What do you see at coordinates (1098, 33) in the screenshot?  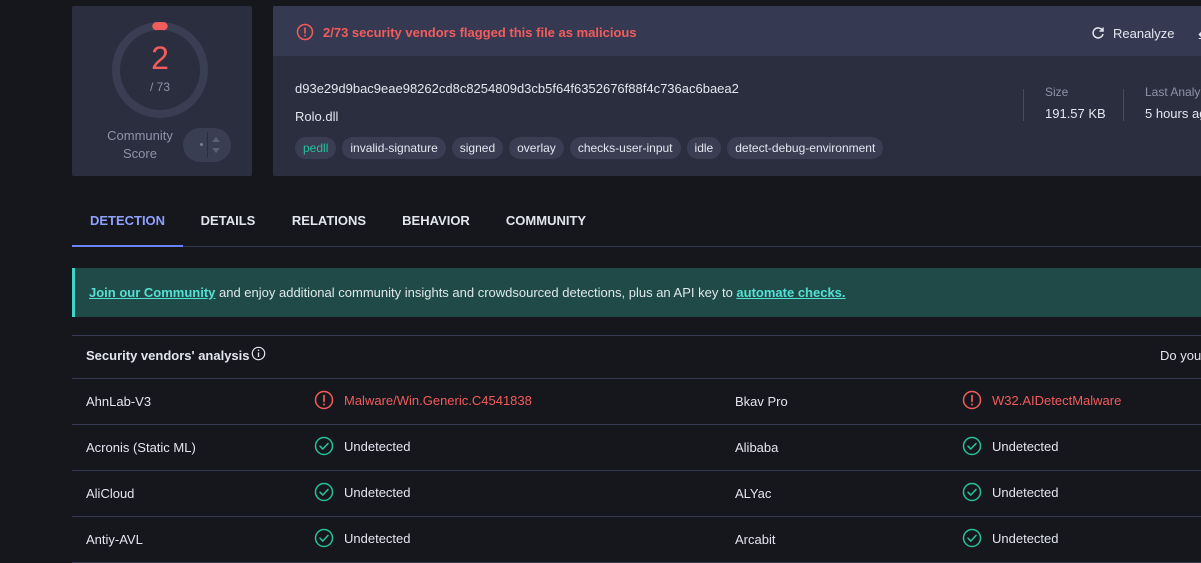 I see `refresh-icon` at bounding box center [1098, 33].